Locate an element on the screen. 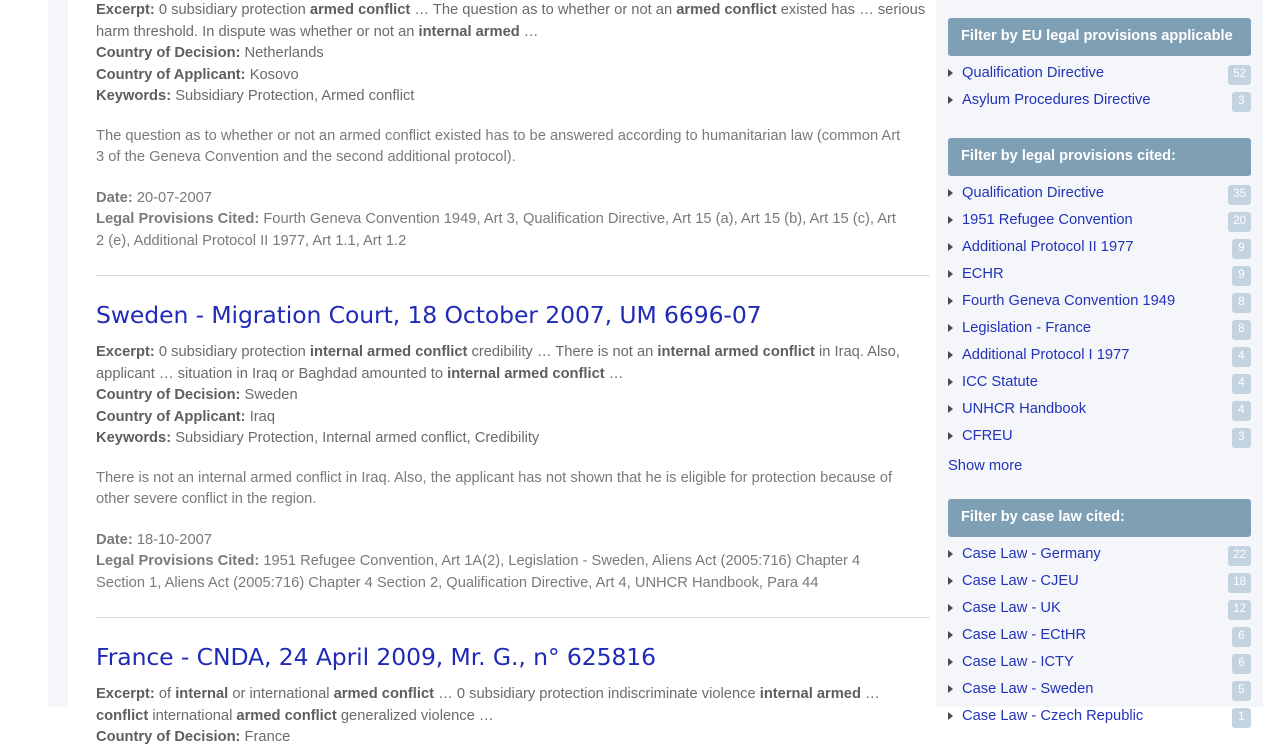 This screenshot has height=754, width=1263. facet-title: Filter by legal provisions cited: is located at coordinates (1099, 157).